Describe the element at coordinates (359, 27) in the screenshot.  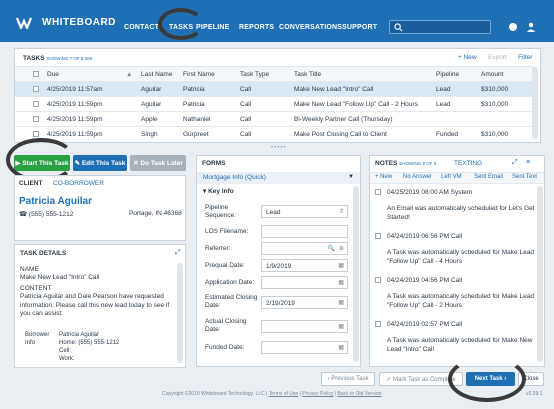
I see `nav-support: SUPPORT` at that location.